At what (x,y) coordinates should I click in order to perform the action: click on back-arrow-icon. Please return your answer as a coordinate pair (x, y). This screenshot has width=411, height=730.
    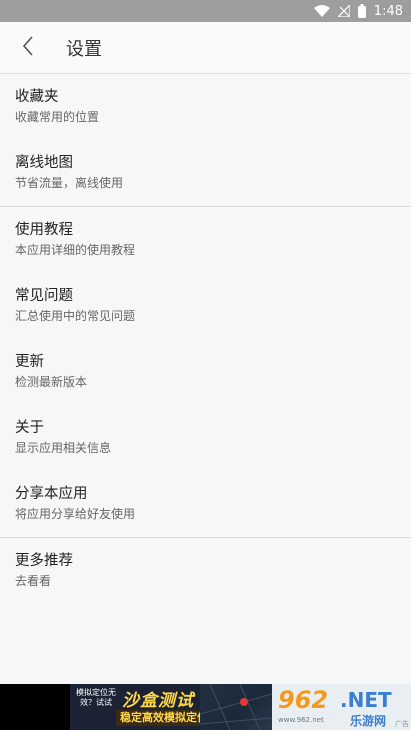
    Looking at the image, I should click on (28, 47).